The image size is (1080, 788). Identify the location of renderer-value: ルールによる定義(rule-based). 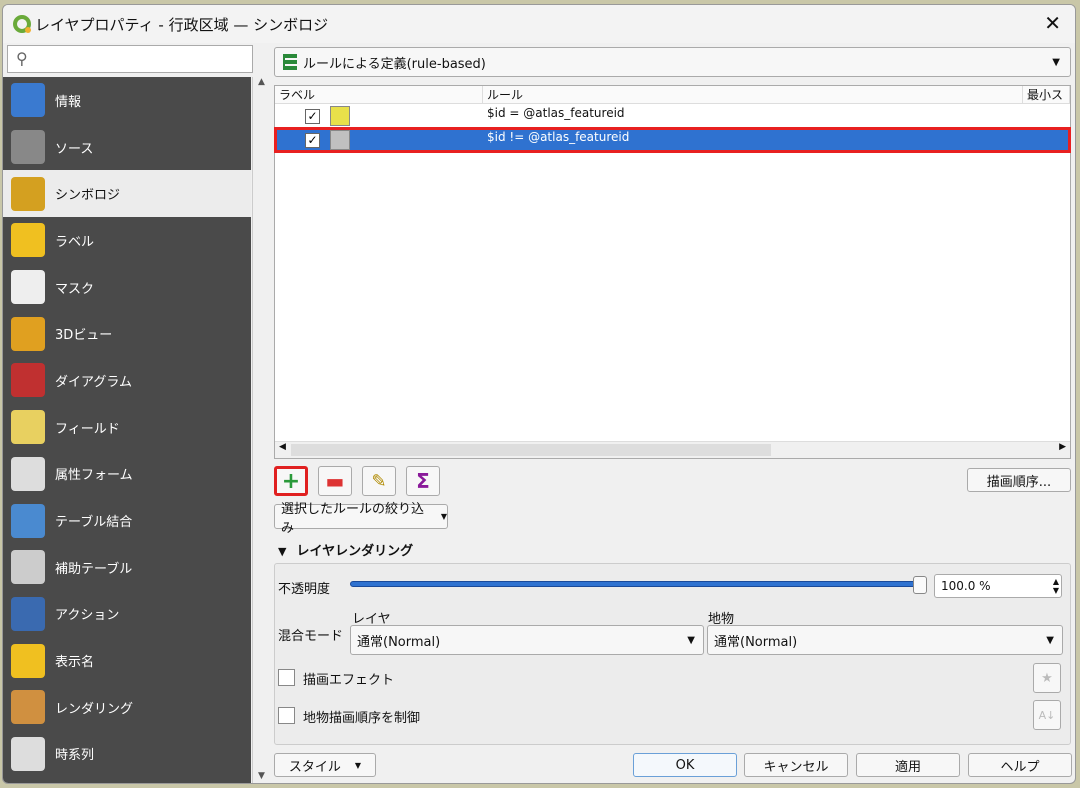
(394, 64).